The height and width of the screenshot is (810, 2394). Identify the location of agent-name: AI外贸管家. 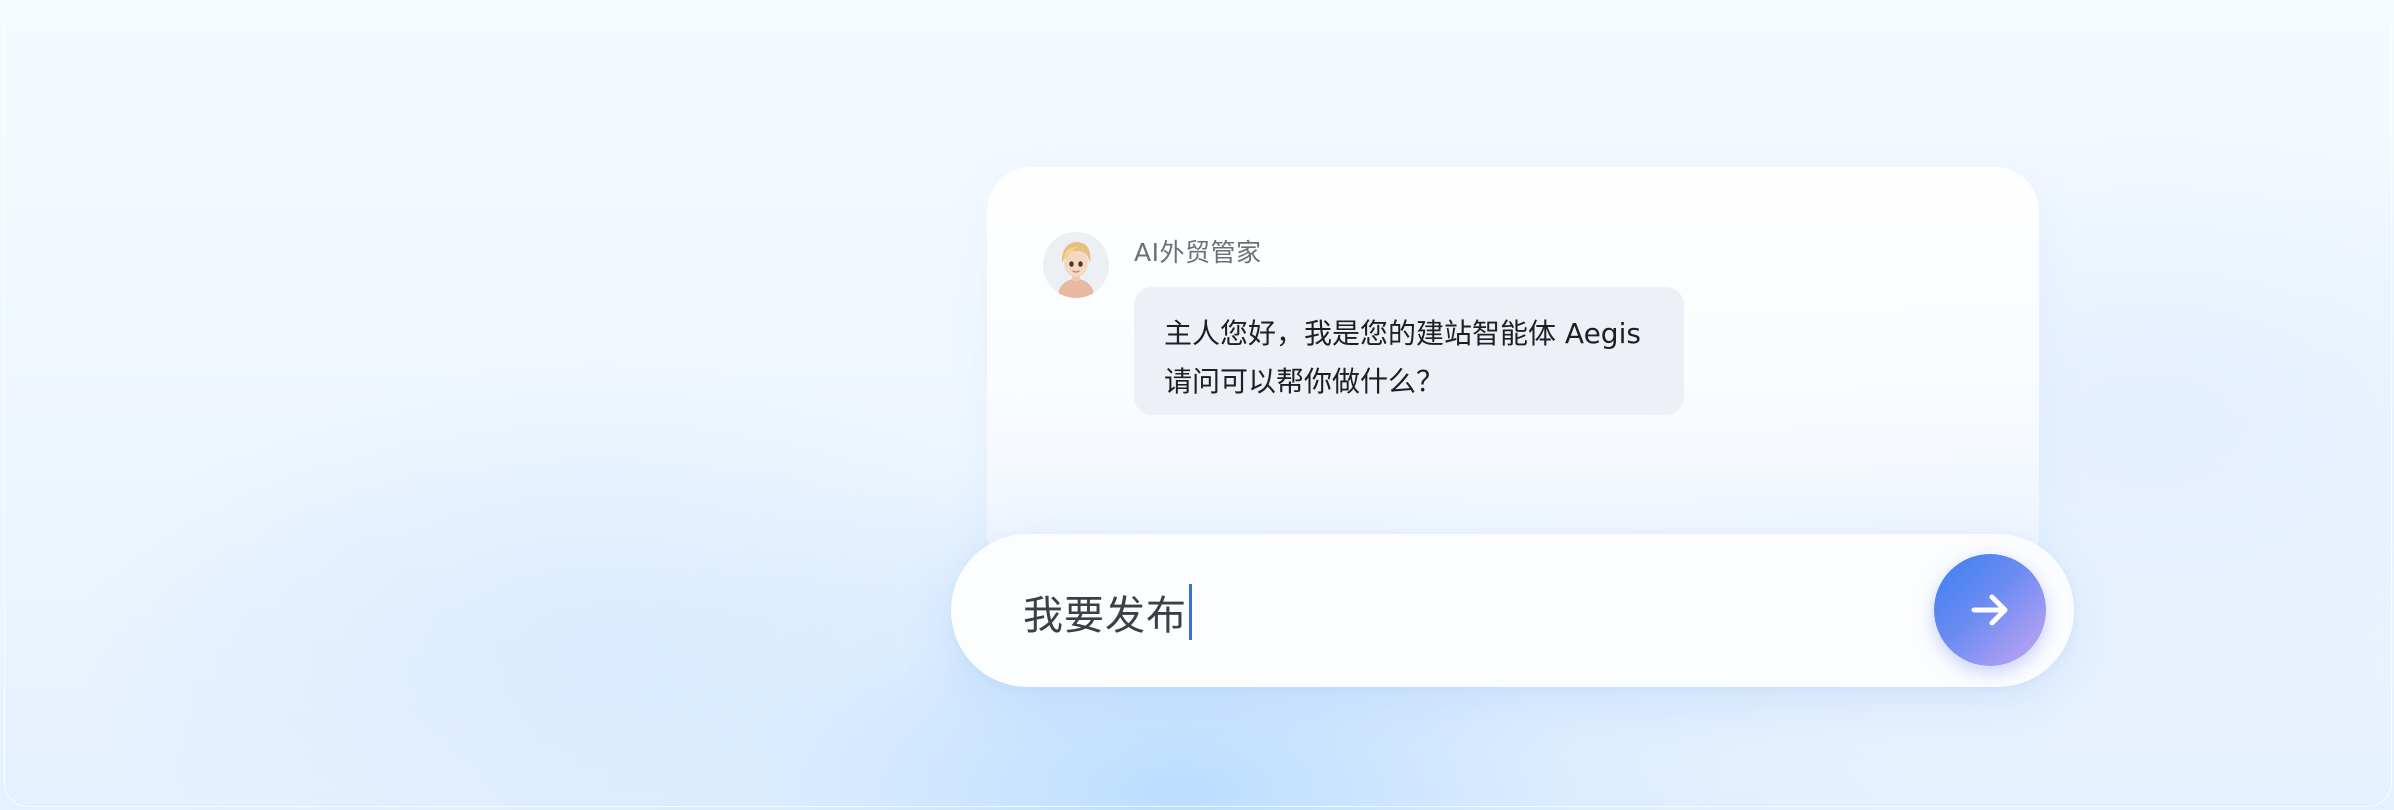
(1198, 252).